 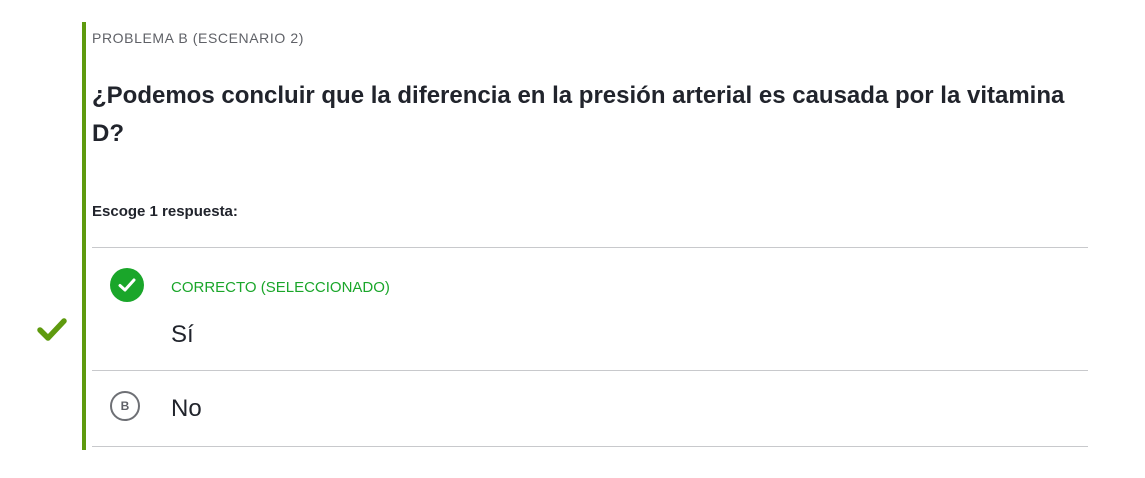 What do you see at coordinates (280, 287) in the screenshot?
I see `choice-status-label: CORRECTO (SELECCIONADO)` at bounding box center [280, 287].